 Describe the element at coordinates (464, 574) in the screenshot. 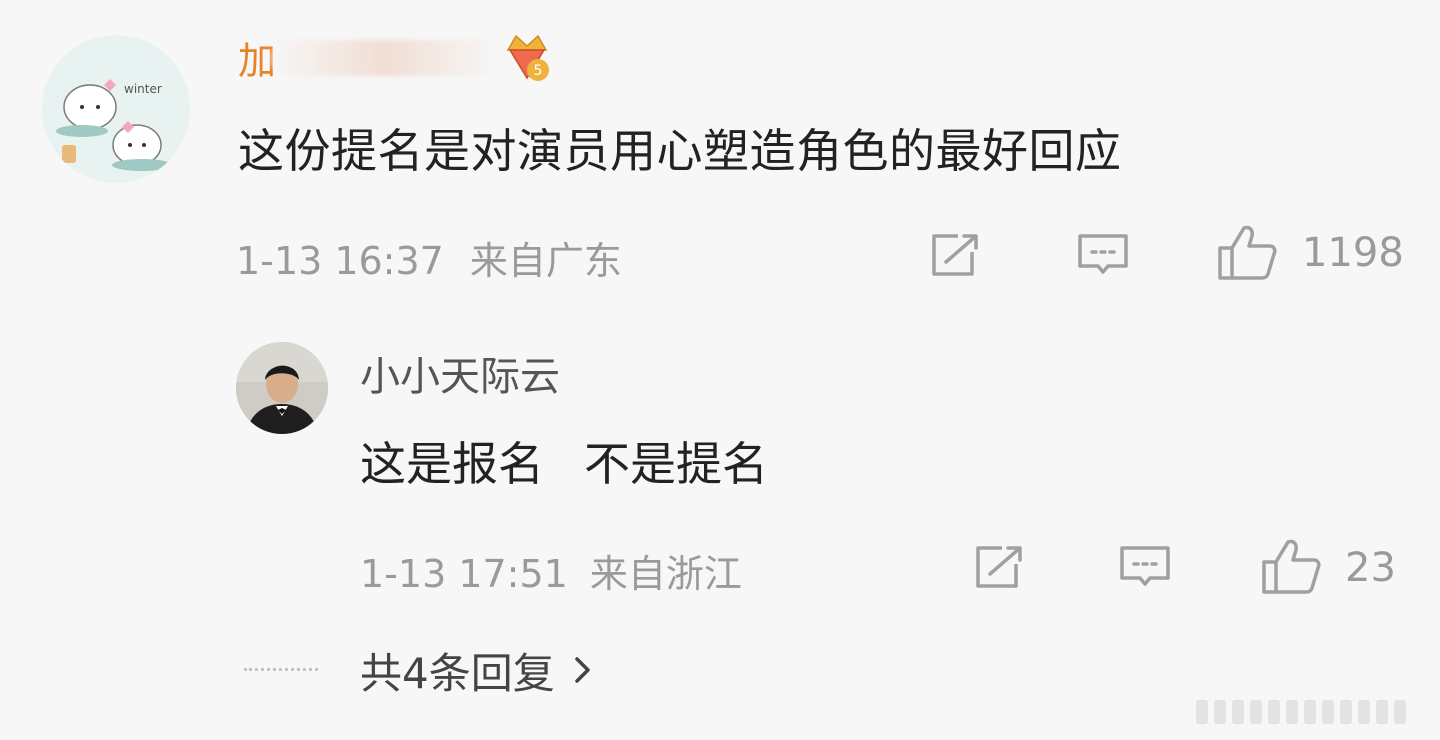

I see `reply-time: 1-13 17:51` at that location.